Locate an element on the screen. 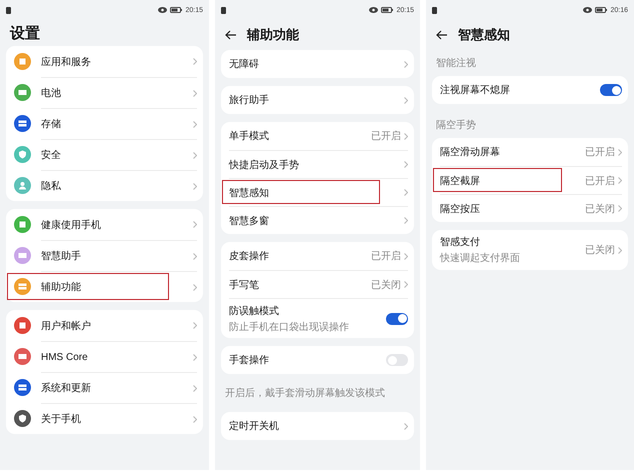 This screenshot has width=634, height=475. row-label: 健康使用手机 is located at coordinates (71, 225).